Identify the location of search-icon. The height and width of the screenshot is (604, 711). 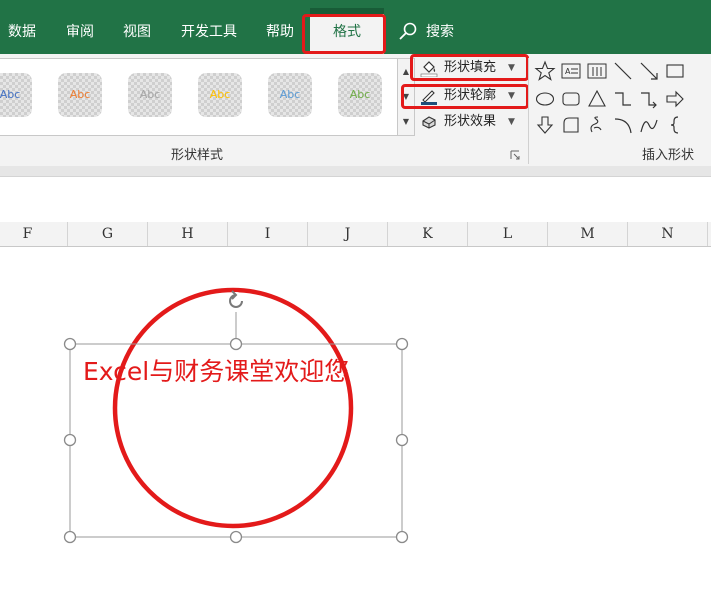
(408, 32).